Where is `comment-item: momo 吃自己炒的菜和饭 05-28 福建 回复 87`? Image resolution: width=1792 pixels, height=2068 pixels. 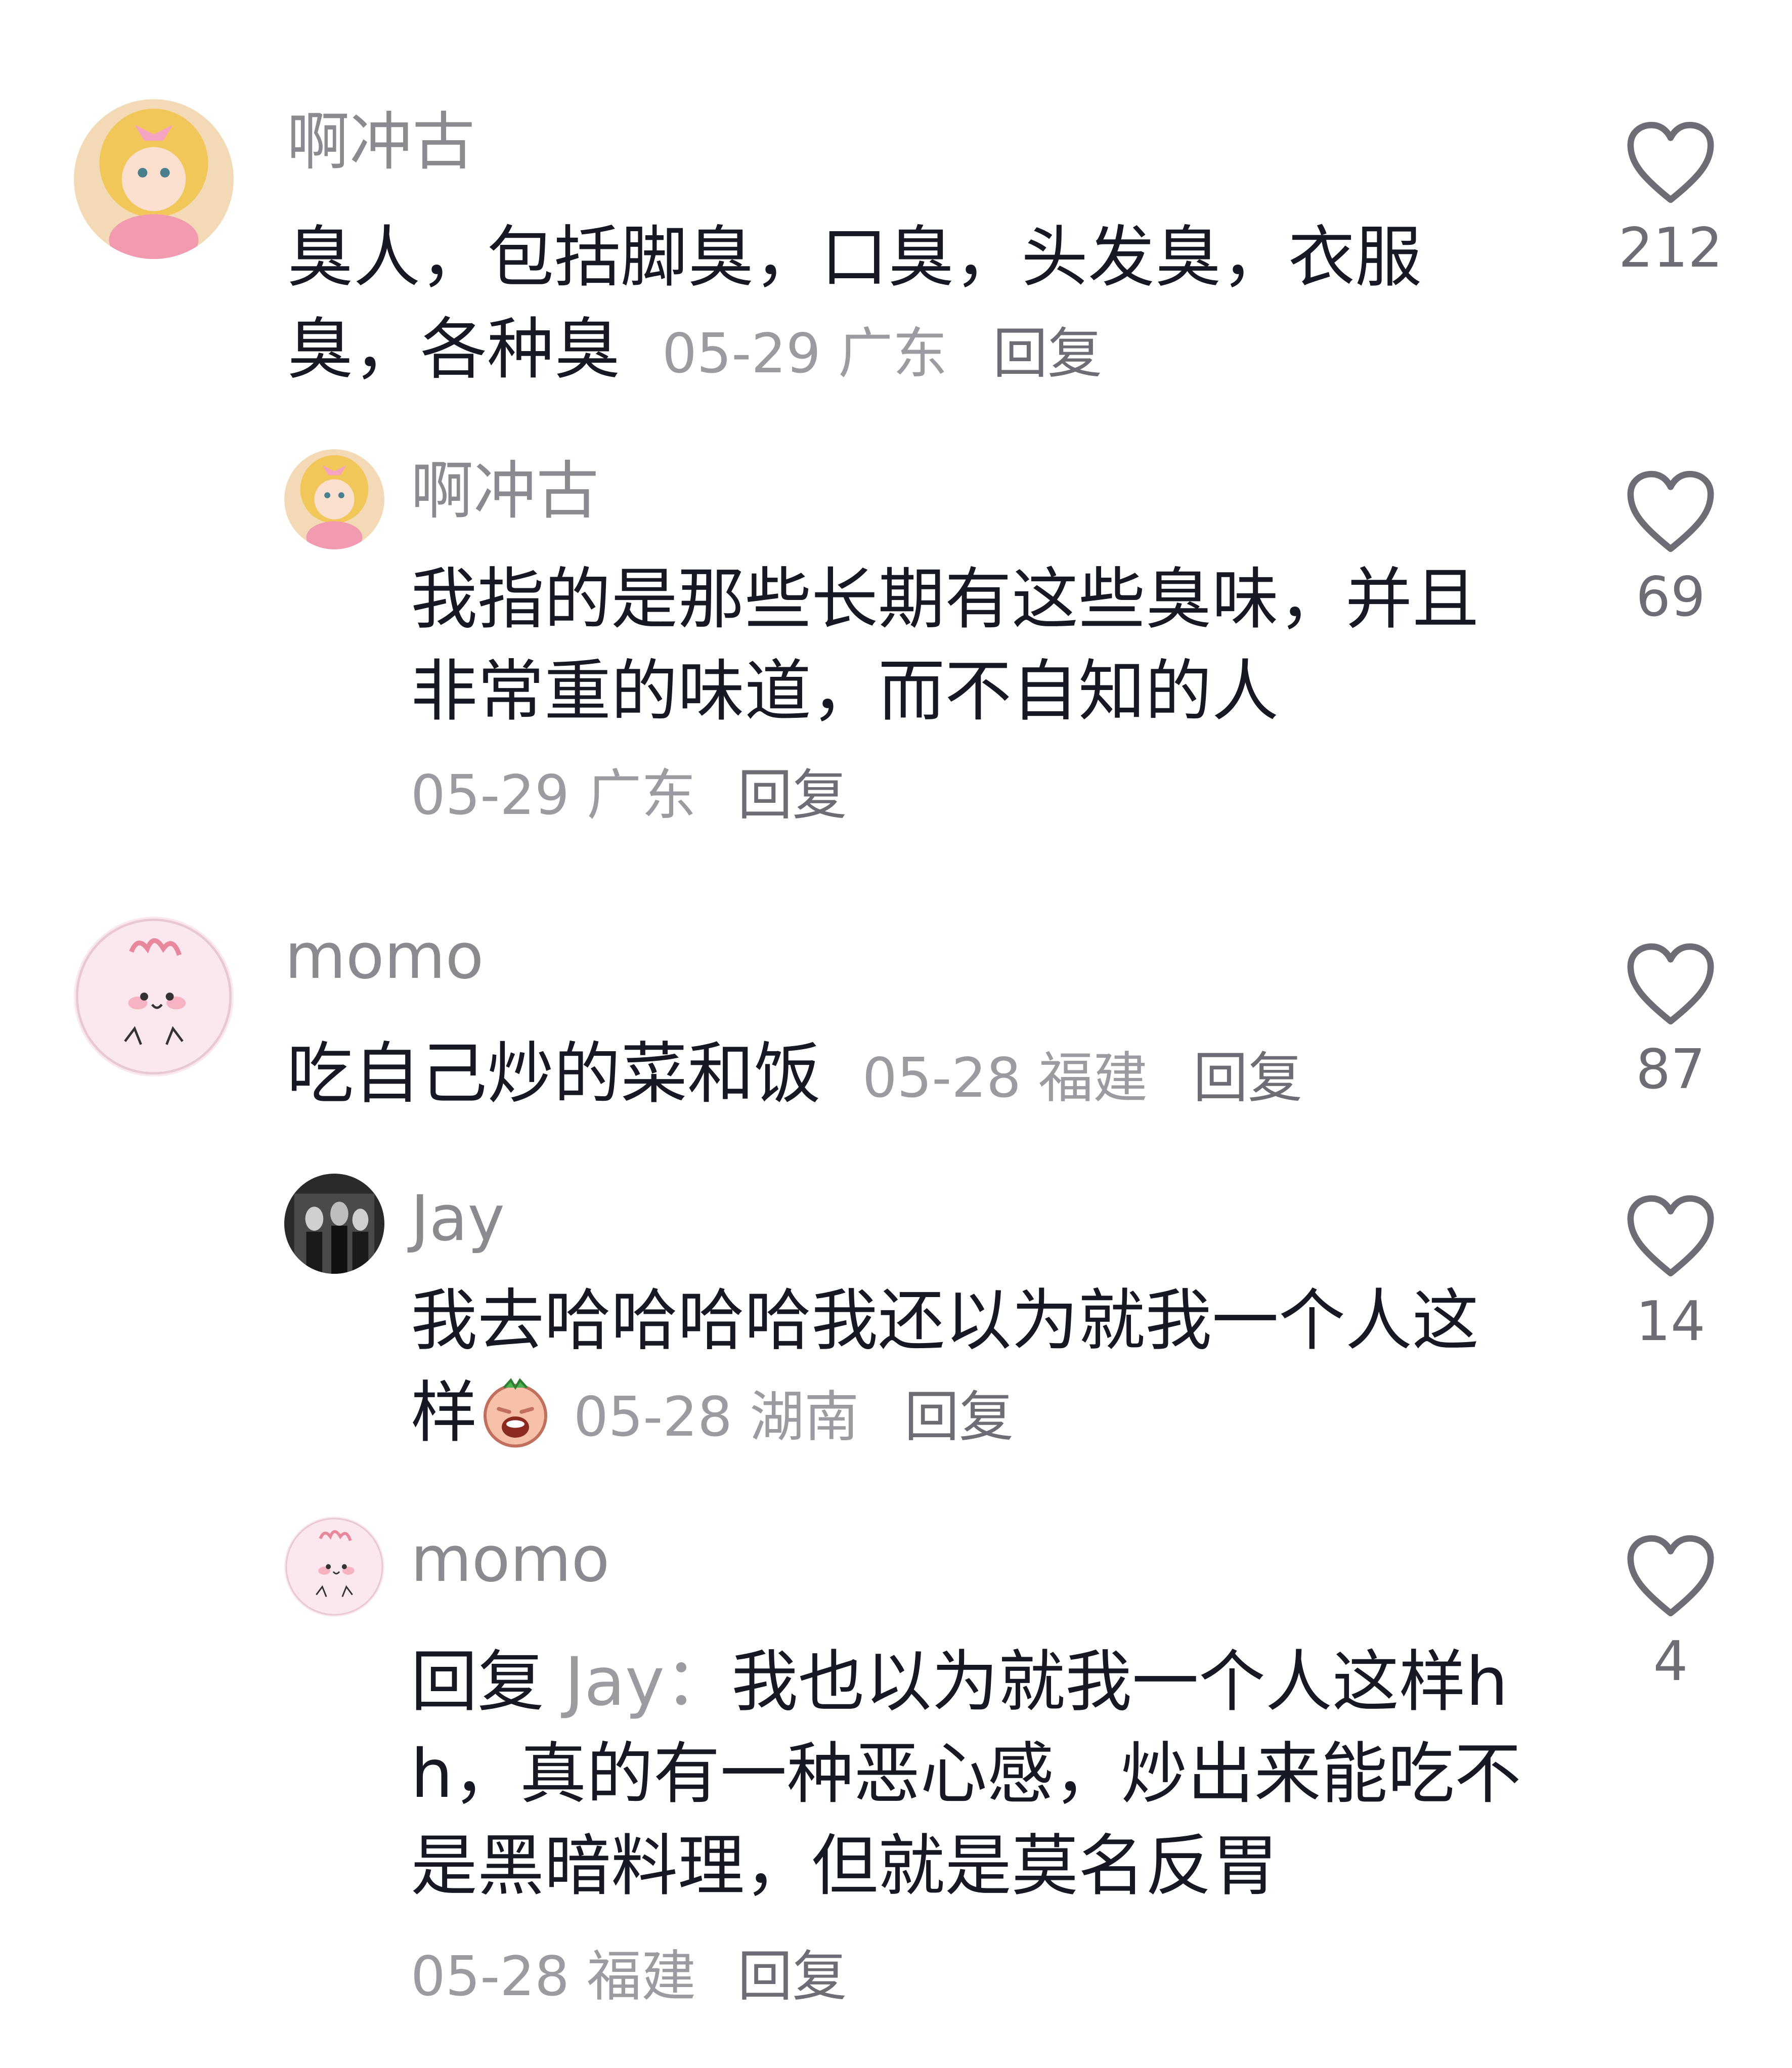 comment-item: momo 吃自己炒的菜和饭 05-28 福建 回复 87 is located at coordinates (896, 1027).